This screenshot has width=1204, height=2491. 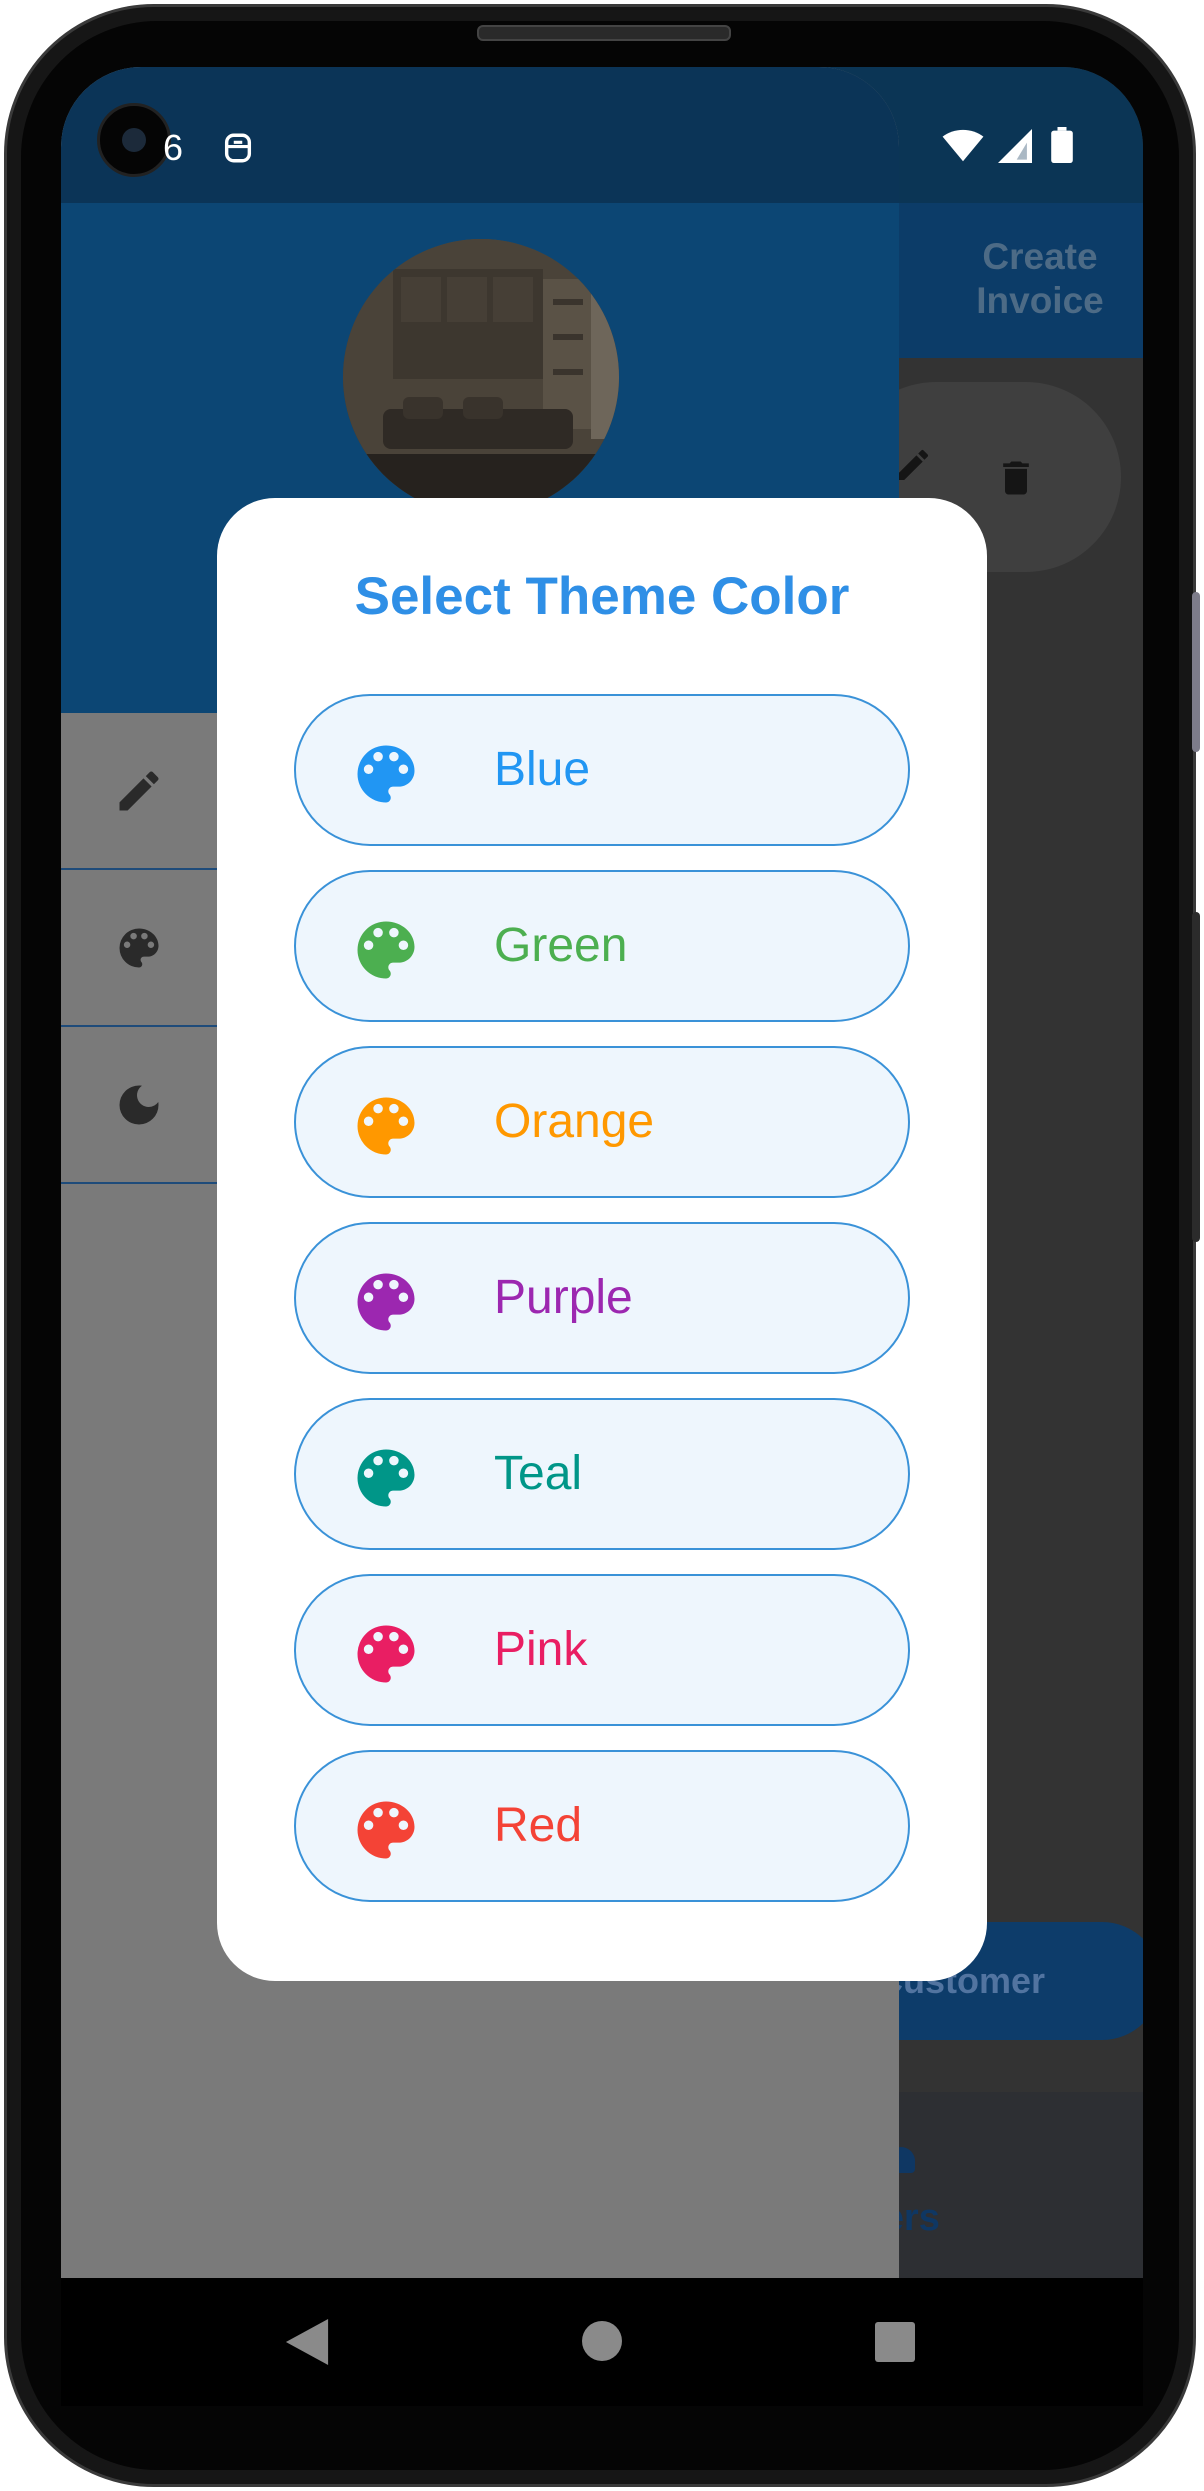 I want to click on home-icon, so click(x=602, y=2341).